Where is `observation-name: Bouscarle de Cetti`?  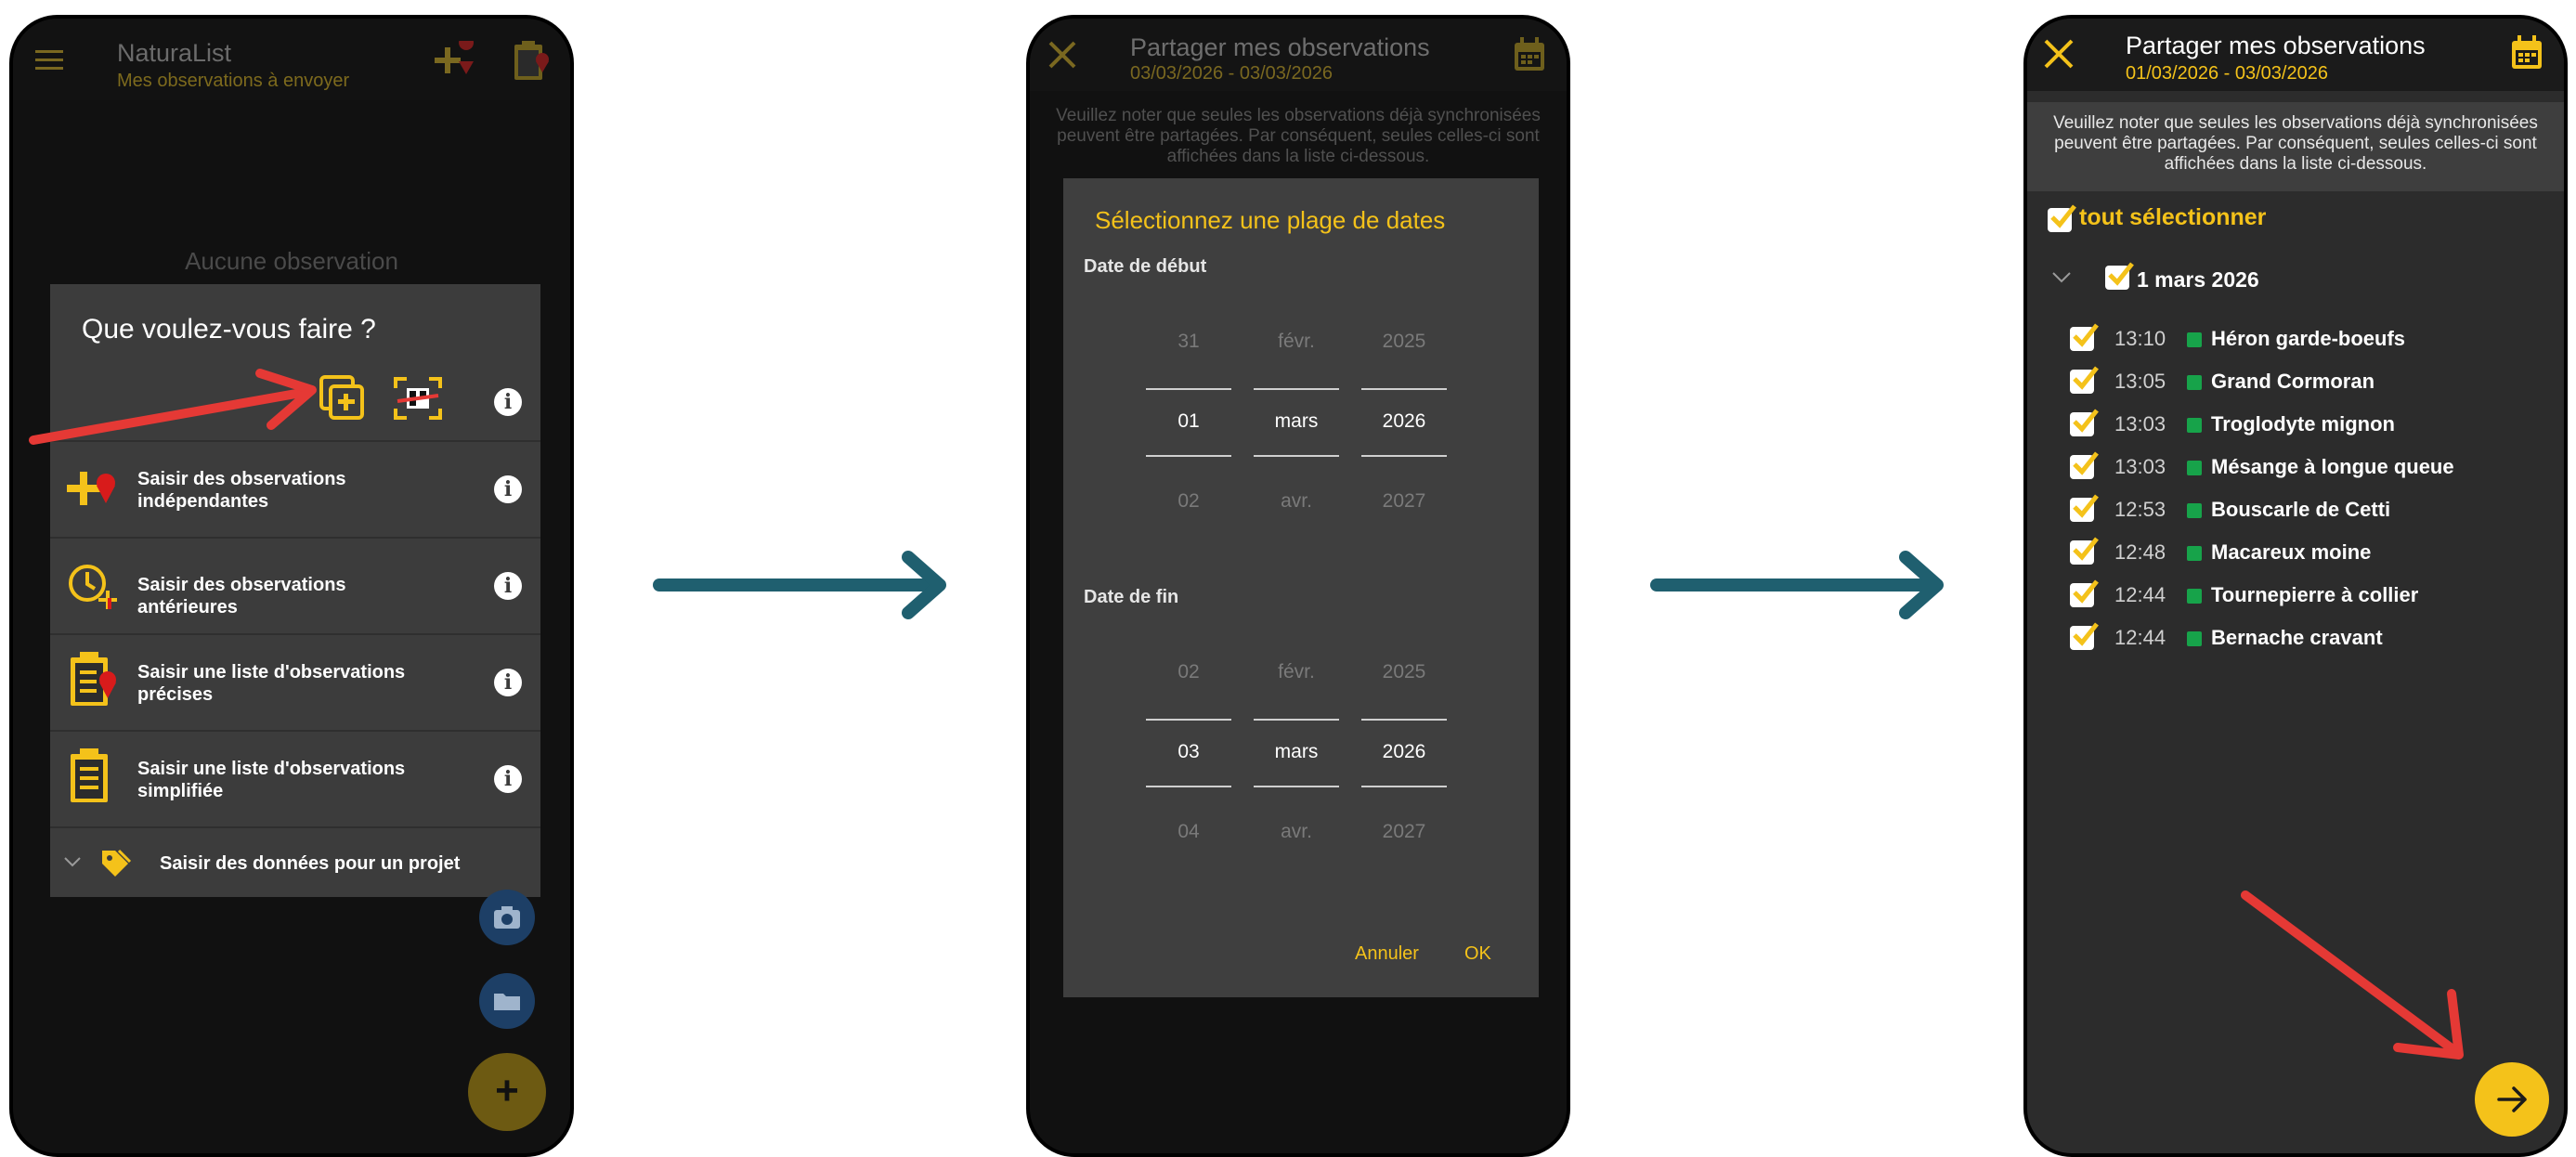
observation-name: Bouscarle de Cetti is located at coordinates (2301, 509).